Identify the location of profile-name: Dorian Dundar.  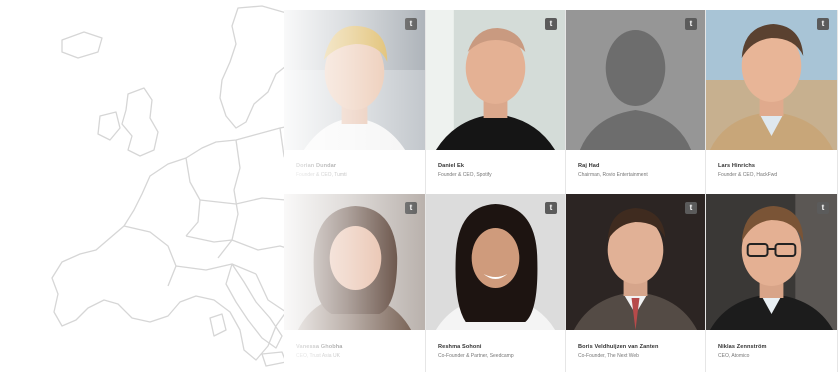
(316, 166).